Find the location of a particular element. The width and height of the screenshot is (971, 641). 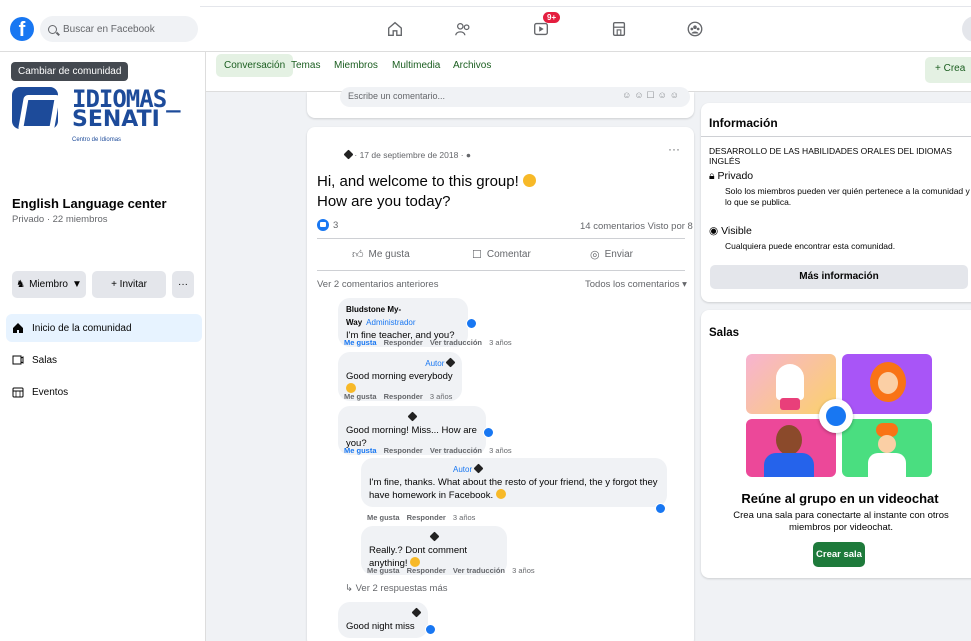

comment-text: Good night miss is located at coordinates (380, 626).